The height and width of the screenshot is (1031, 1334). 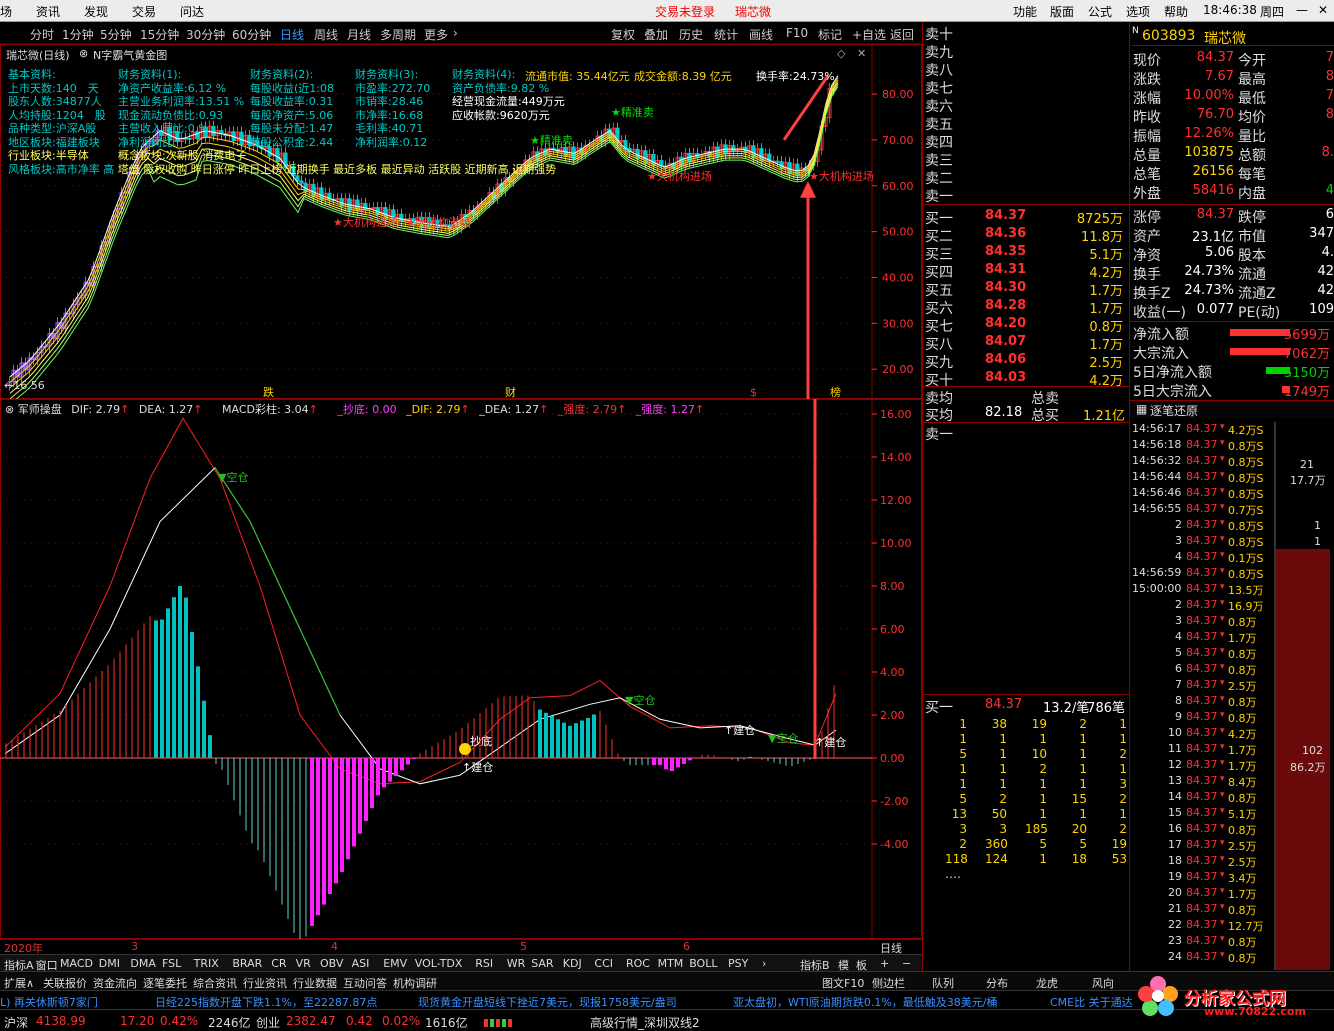 I want to click on period-tab: 月线, so click(x=359, y=34).